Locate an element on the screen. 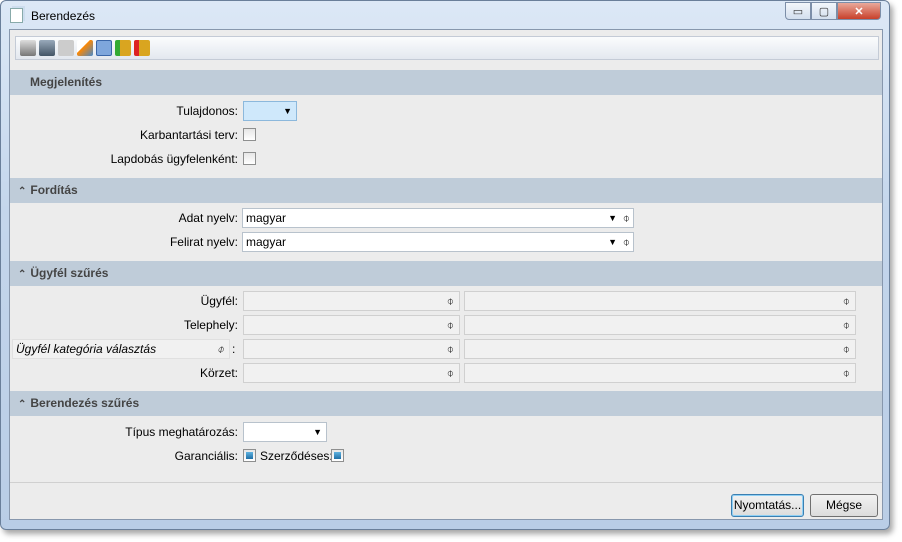 The width and height of the screenshot is (902, 542). section-header-equipment-filter: ⌃ Berendezés szűrés is located at coordinates (446, 403).